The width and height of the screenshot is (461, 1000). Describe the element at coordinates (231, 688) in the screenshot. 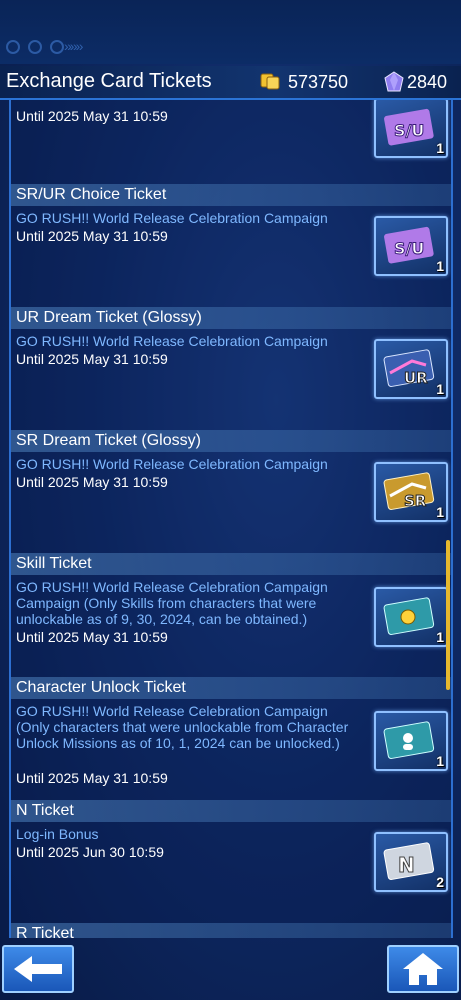

I see `ticket-name: Character Unlock Ticket` at that location.